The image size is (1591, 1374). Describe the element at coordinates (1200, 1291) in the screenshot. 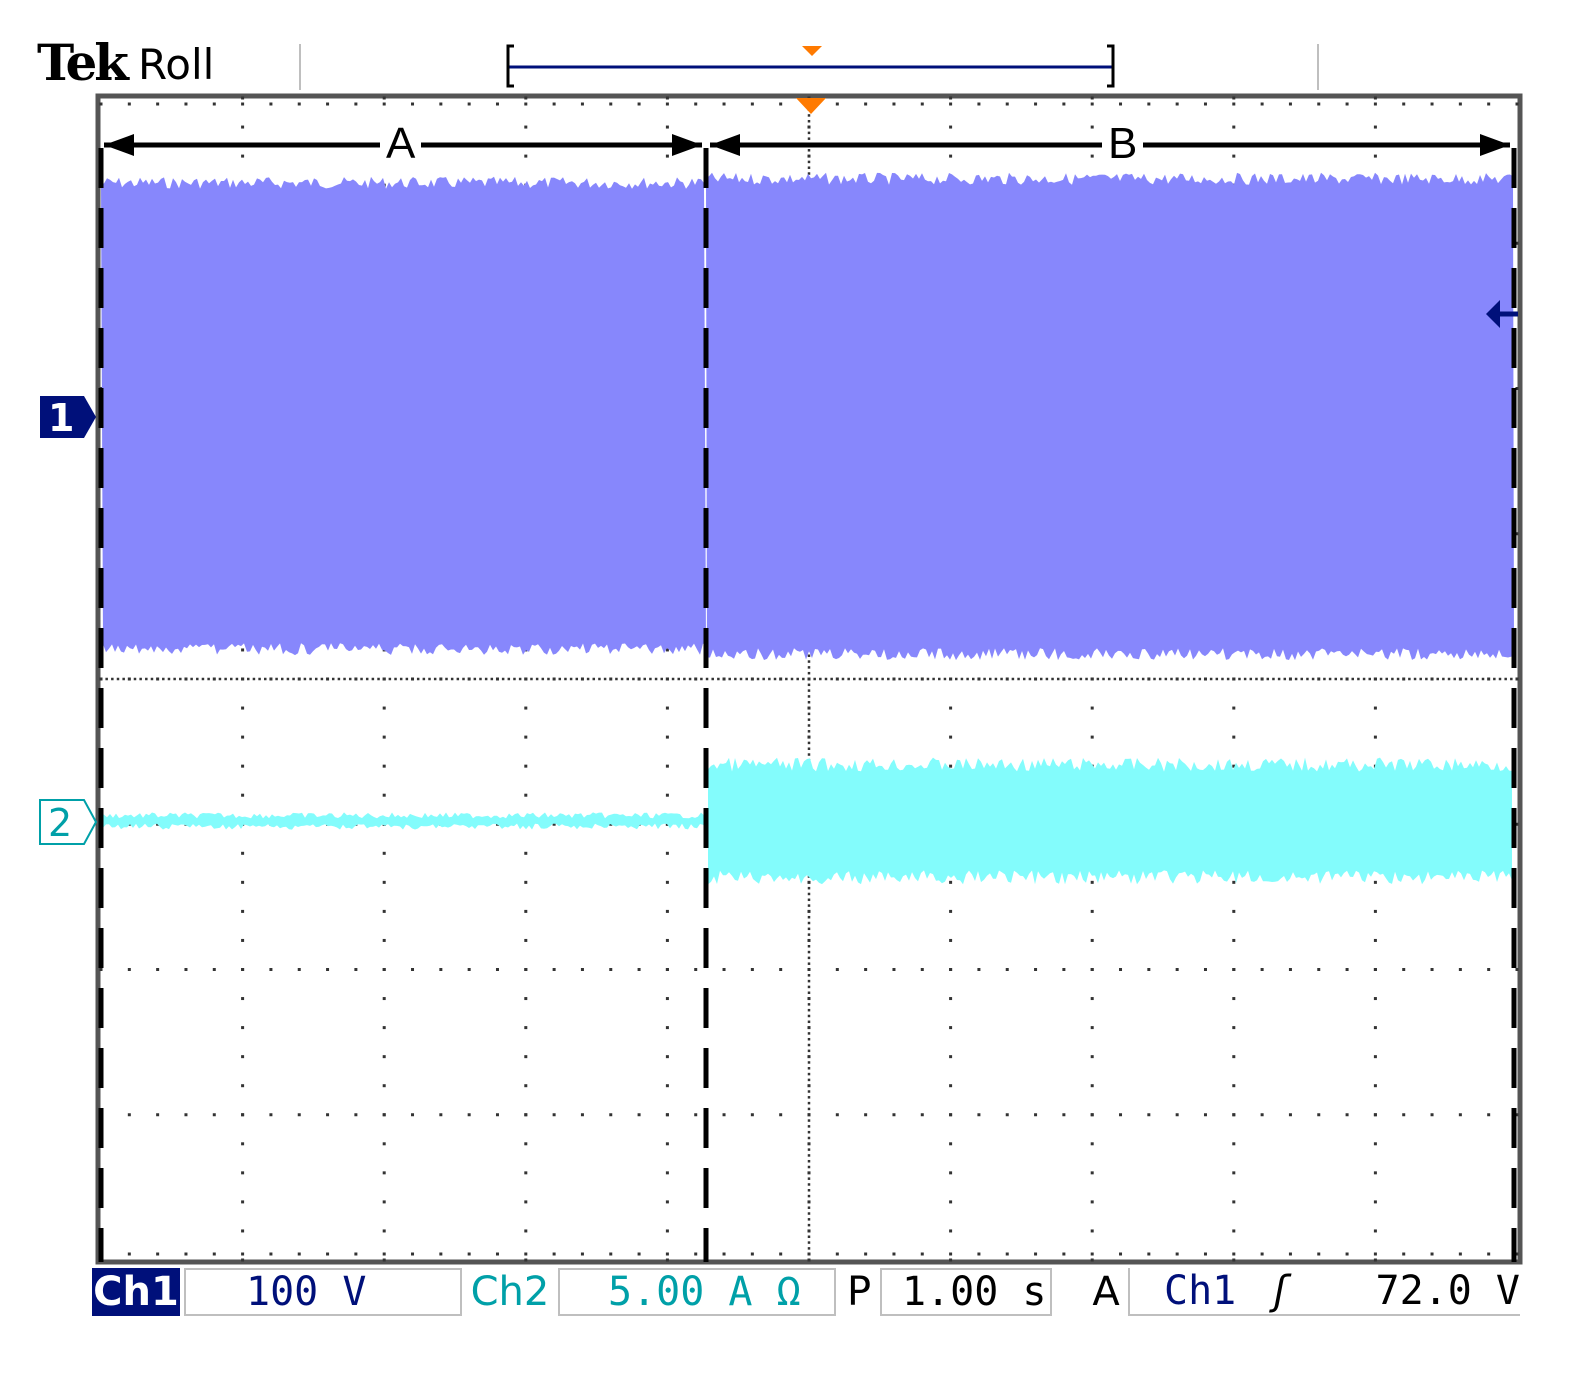

I see `trigger-source: Ch1` at that location.